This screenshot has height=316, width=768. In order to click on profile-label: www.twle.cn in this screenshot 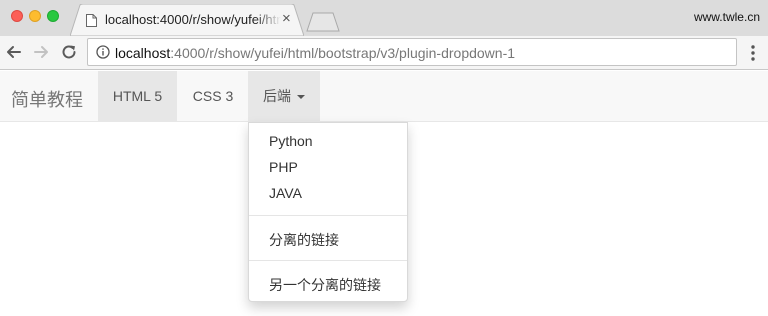, I will do `click(726, 17)`.